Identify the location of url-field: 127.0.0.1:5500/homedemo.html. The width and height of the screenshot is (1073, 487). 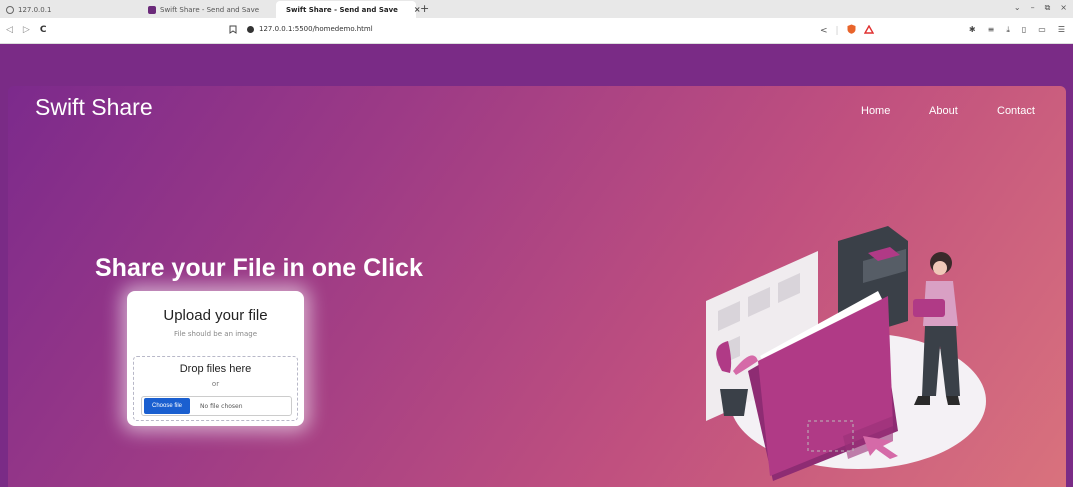
(310, 29).